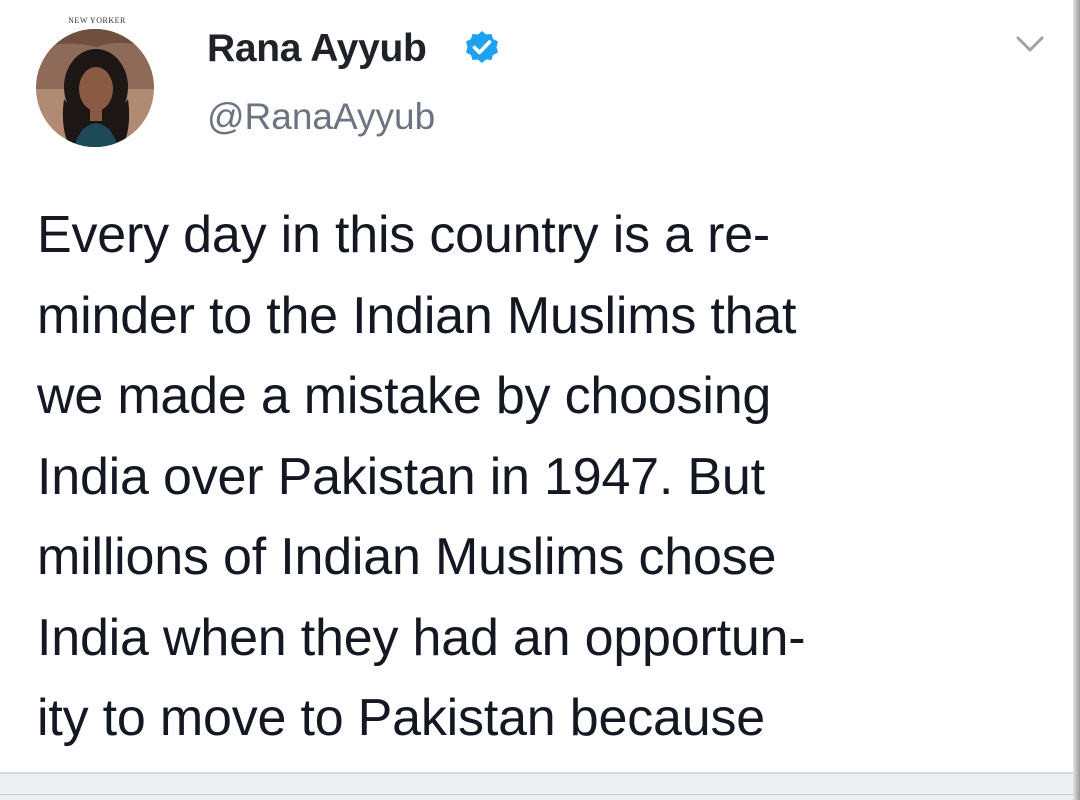 Image resolution: width=1080 pixels, height=800 pixels. I want to click on tweet-text-line: India over Pakistan in 1947. But, so click(401, 476).